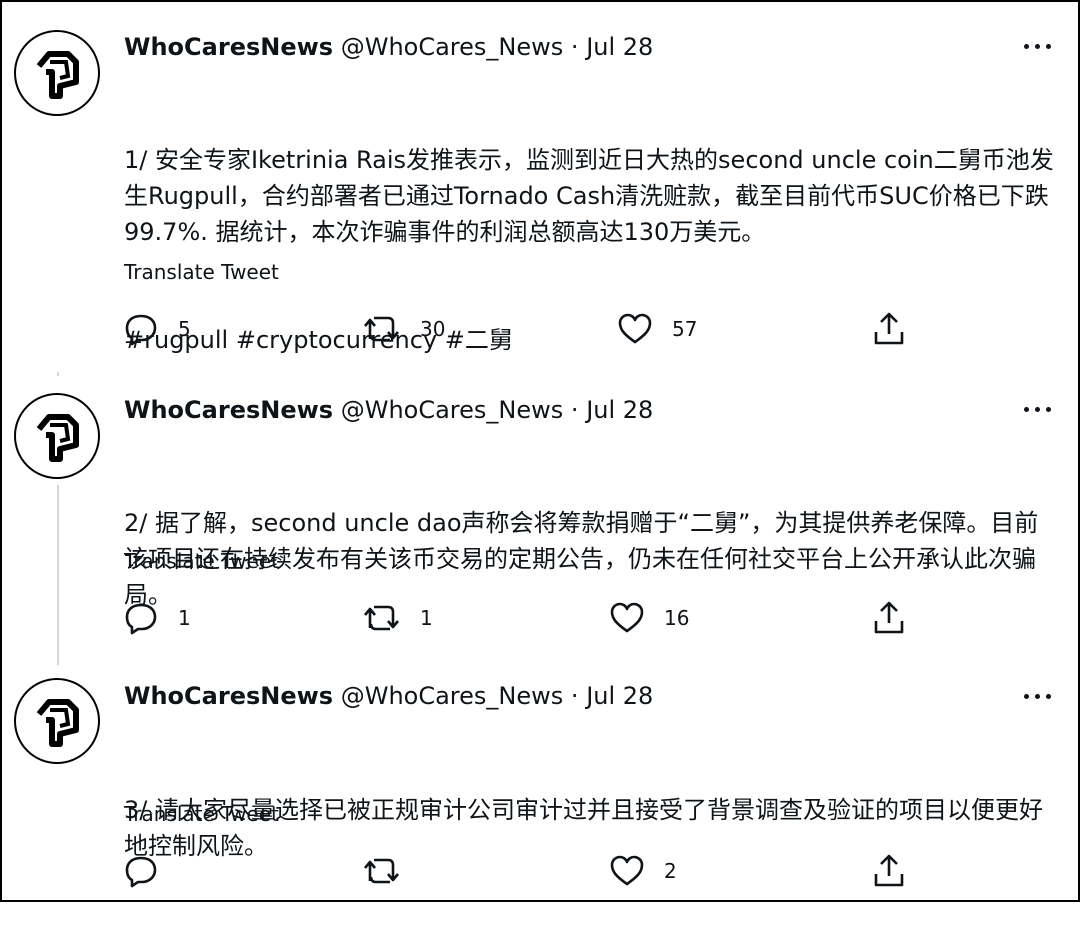 Image resolution: width=1080 pixels, height=936 pixels. What do you see at coordinates (670, 871) in the screenshot?
I see `like-count: 2` at bounding box center [670, 871].